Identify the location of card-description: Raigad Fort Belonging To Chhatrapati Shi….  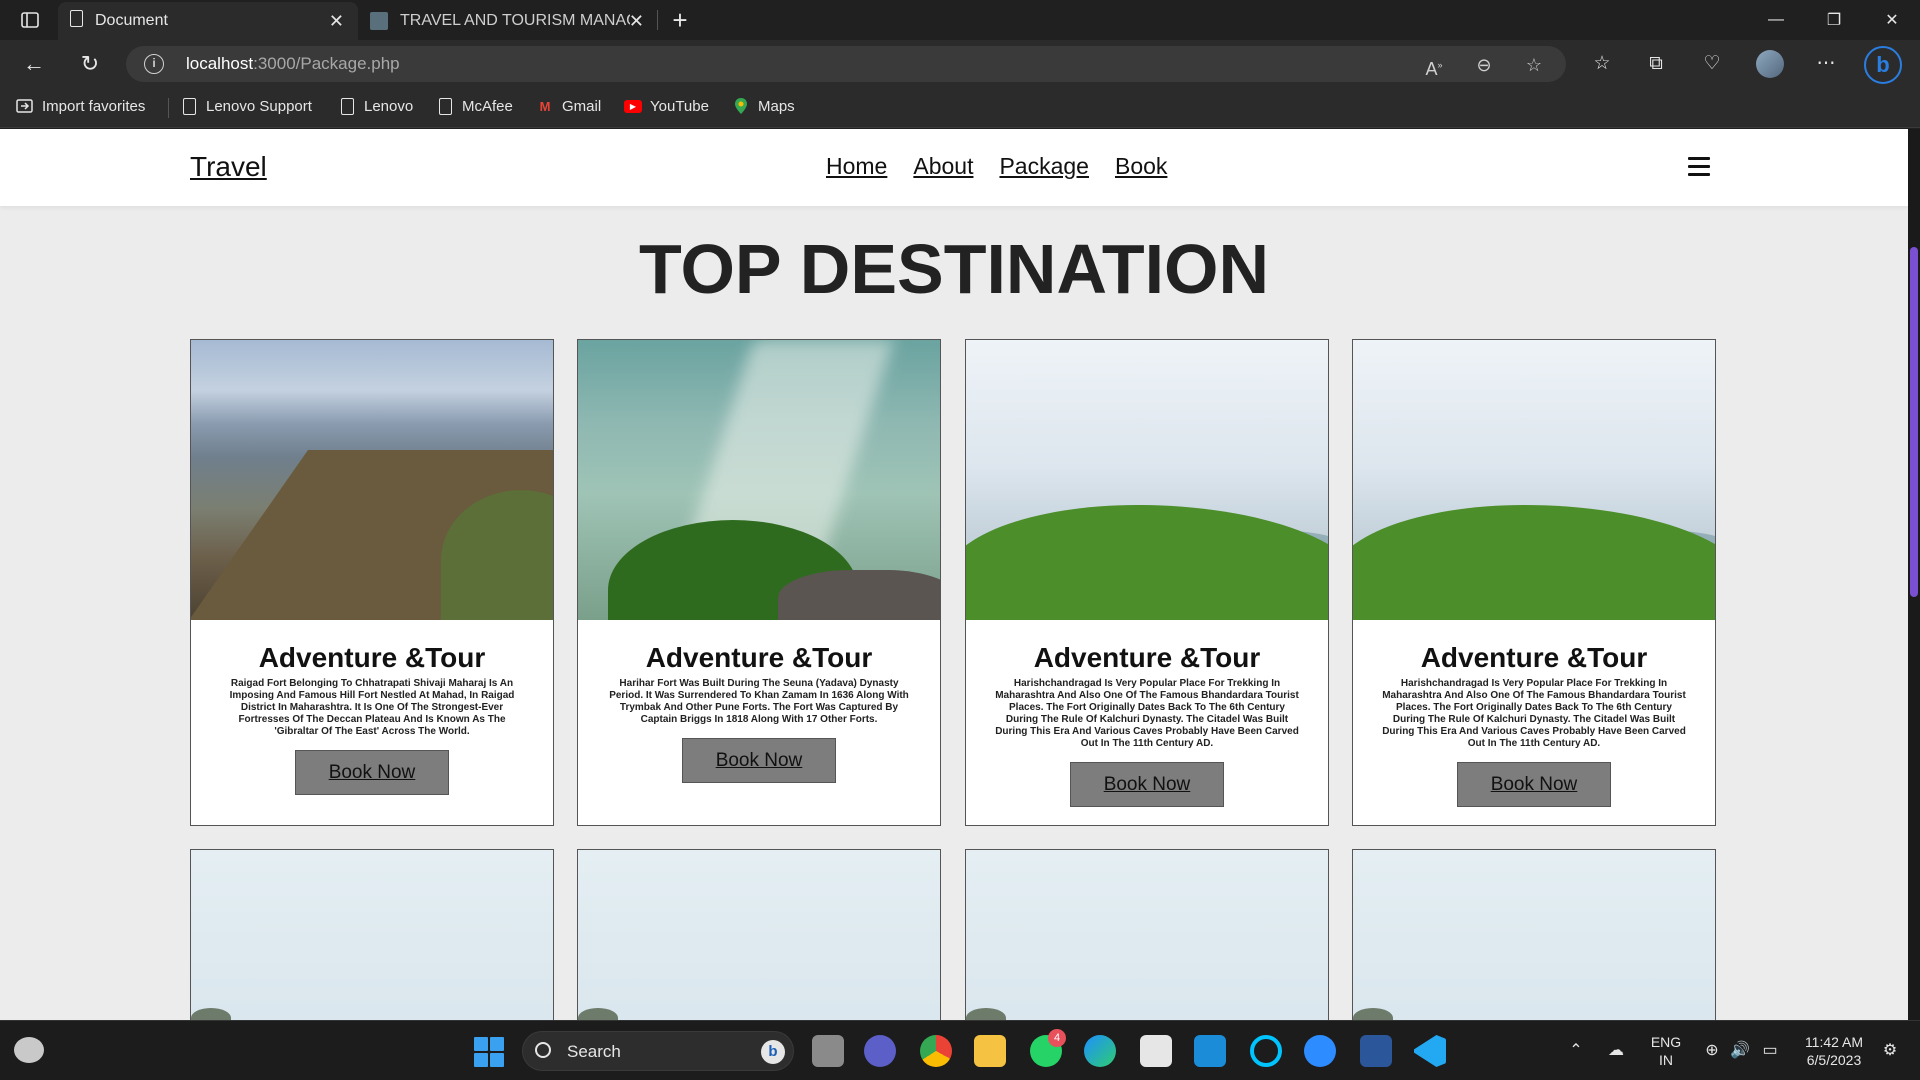
(372, 707).